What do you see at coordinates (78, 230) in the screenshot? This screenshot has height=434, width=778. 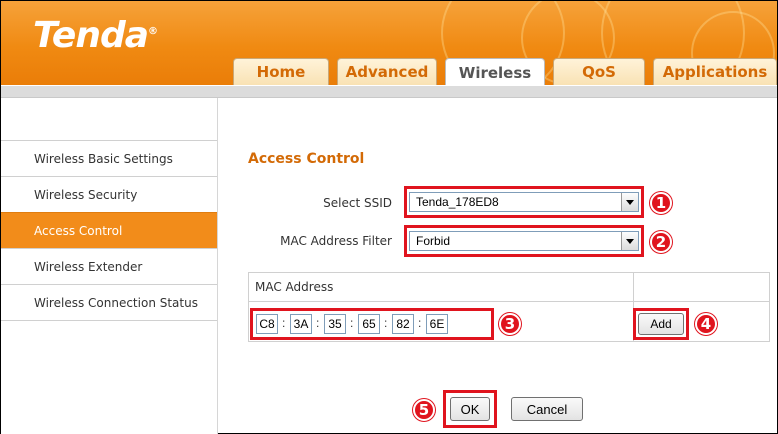 I see `sidebar-item-label: Access Control` at bounding box center [78, 230].